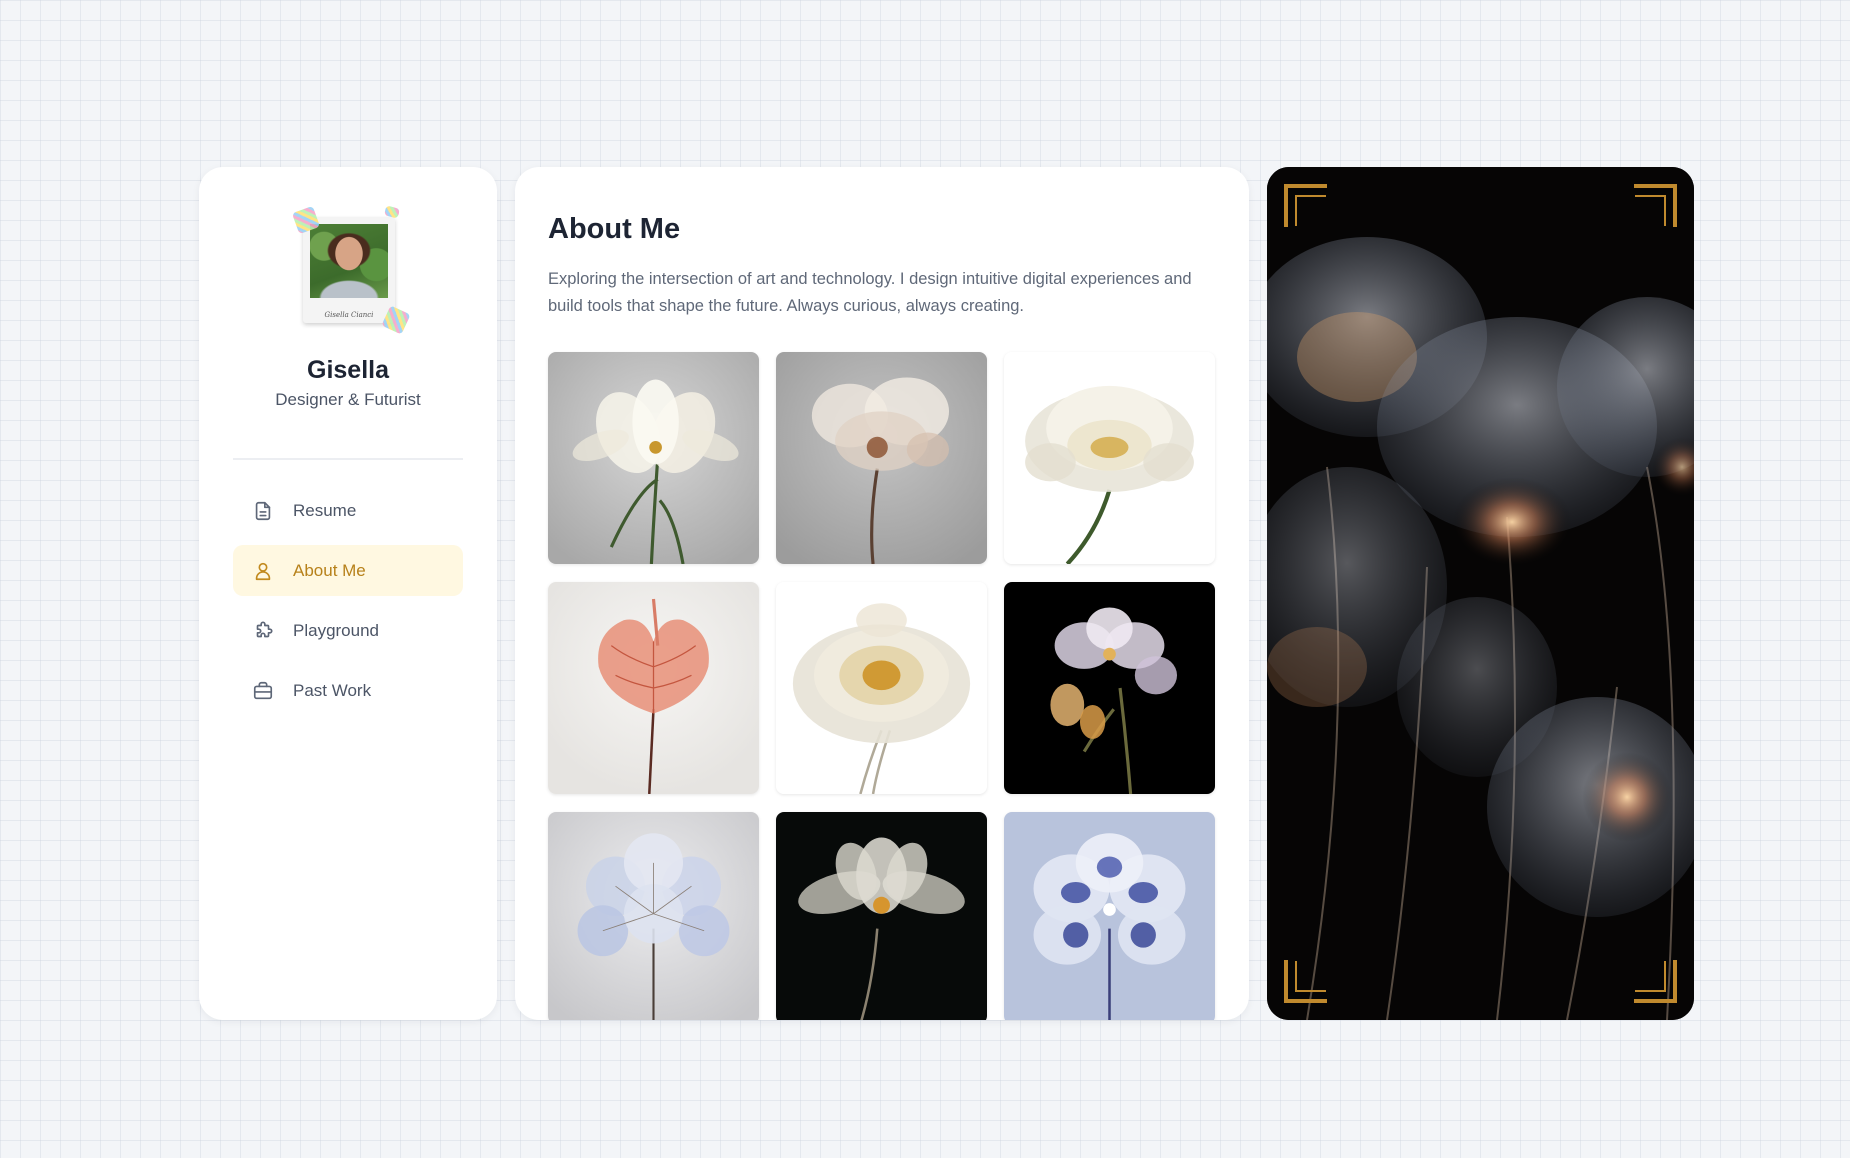 Image resolution: width=1850 pixels, height=1158 pixels. What do you see at coordinates (263, 511) in the screenshot?
I see `document-icon` at bounding box center [263, 511].